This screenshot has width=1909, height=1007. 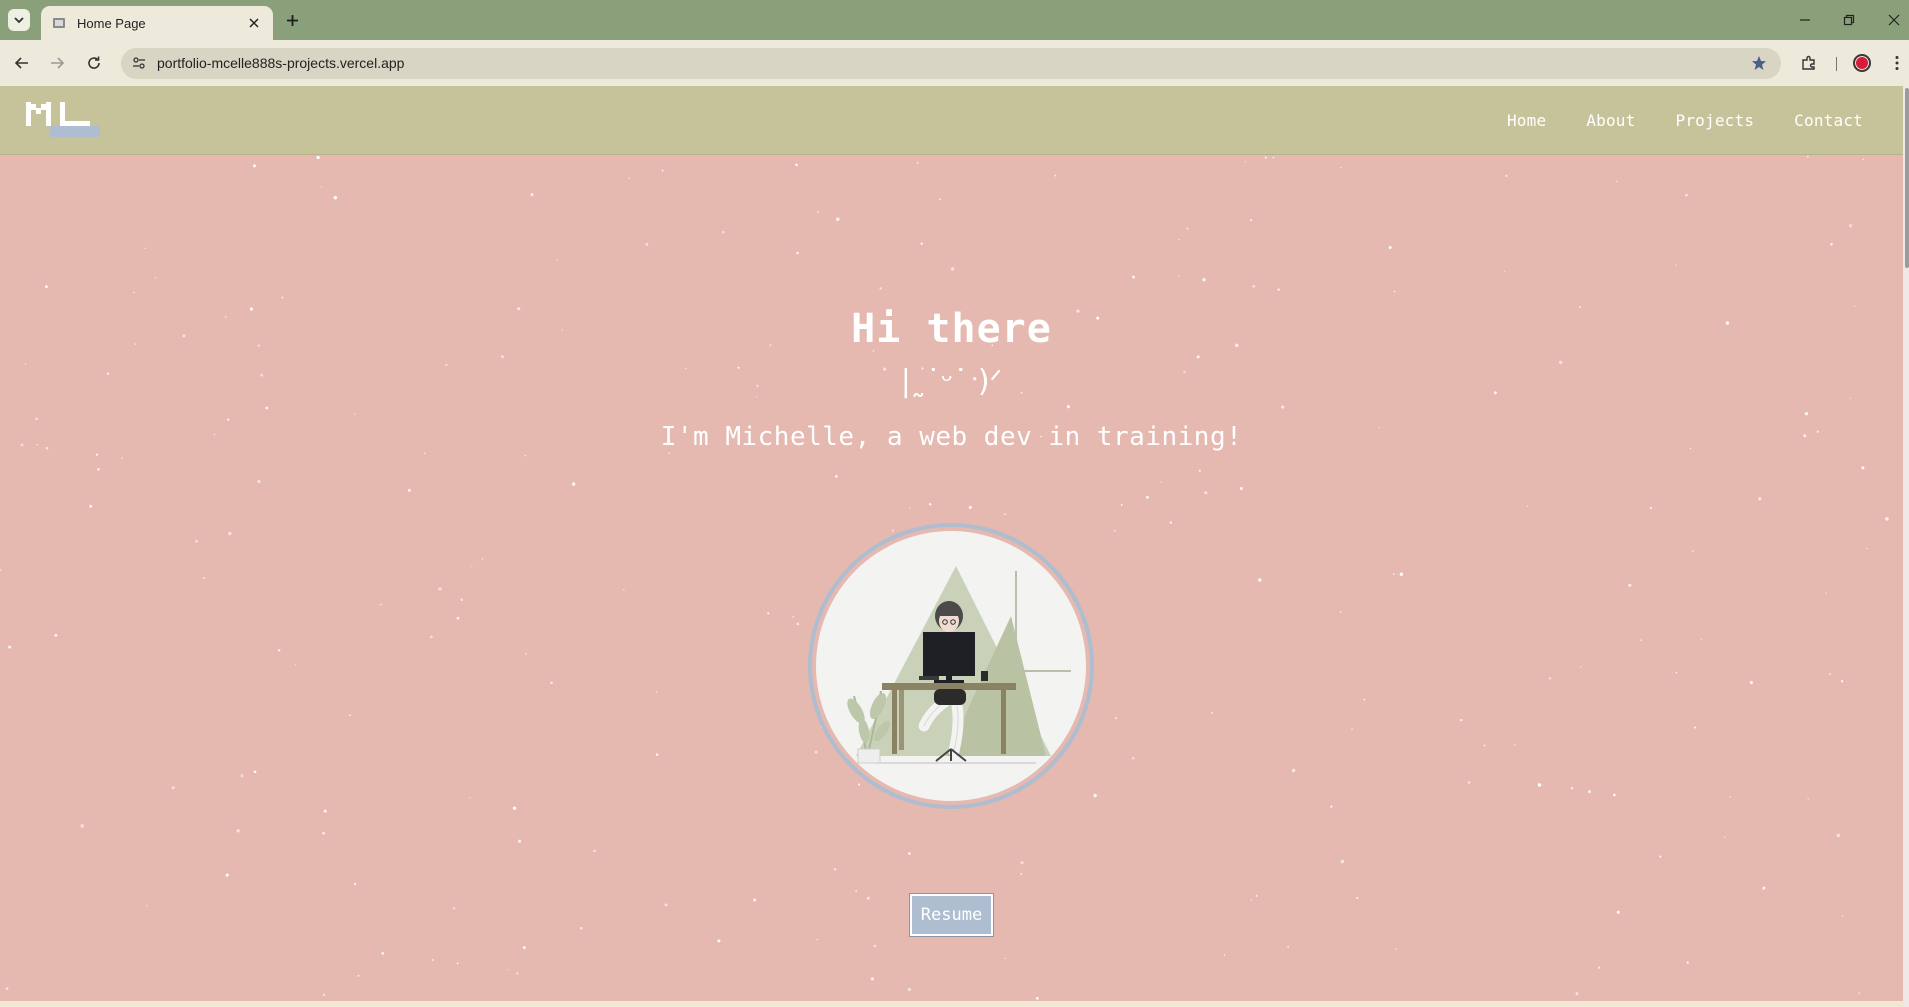 What do you see at coordinates (1907, 178) in the screenshot?
I see `scrollbar-thumb` at bounding box center [1907, 178].